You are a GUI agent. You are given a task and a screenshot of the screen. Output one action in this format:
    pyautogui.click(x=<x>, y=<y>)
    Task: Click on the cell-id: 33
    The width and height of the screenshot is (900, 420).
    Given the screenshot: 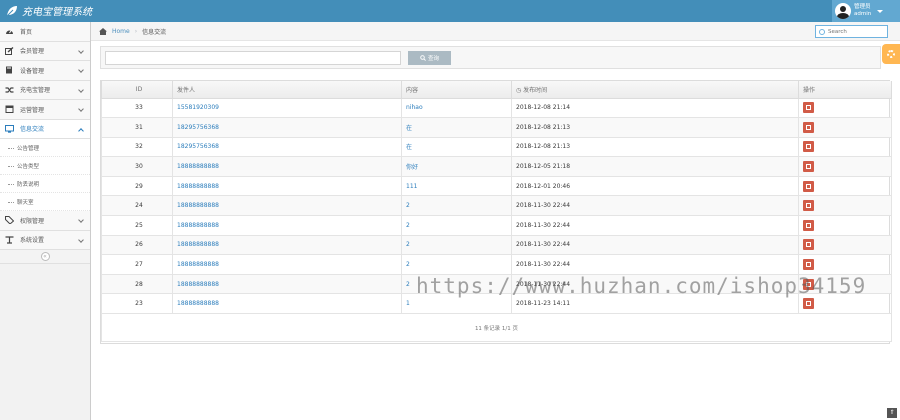 What is the action you would take?
    pyautogui.click(x=137, y=108)
    